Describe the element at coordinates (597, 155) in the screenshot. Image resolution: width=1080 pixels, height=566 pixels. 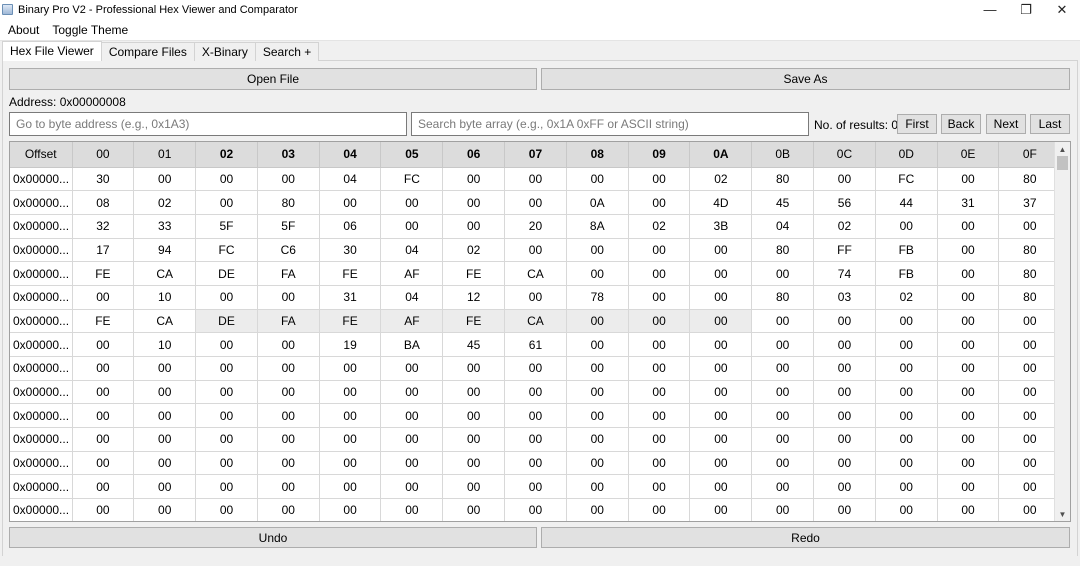
I see `column-header-08: 08` at that location.